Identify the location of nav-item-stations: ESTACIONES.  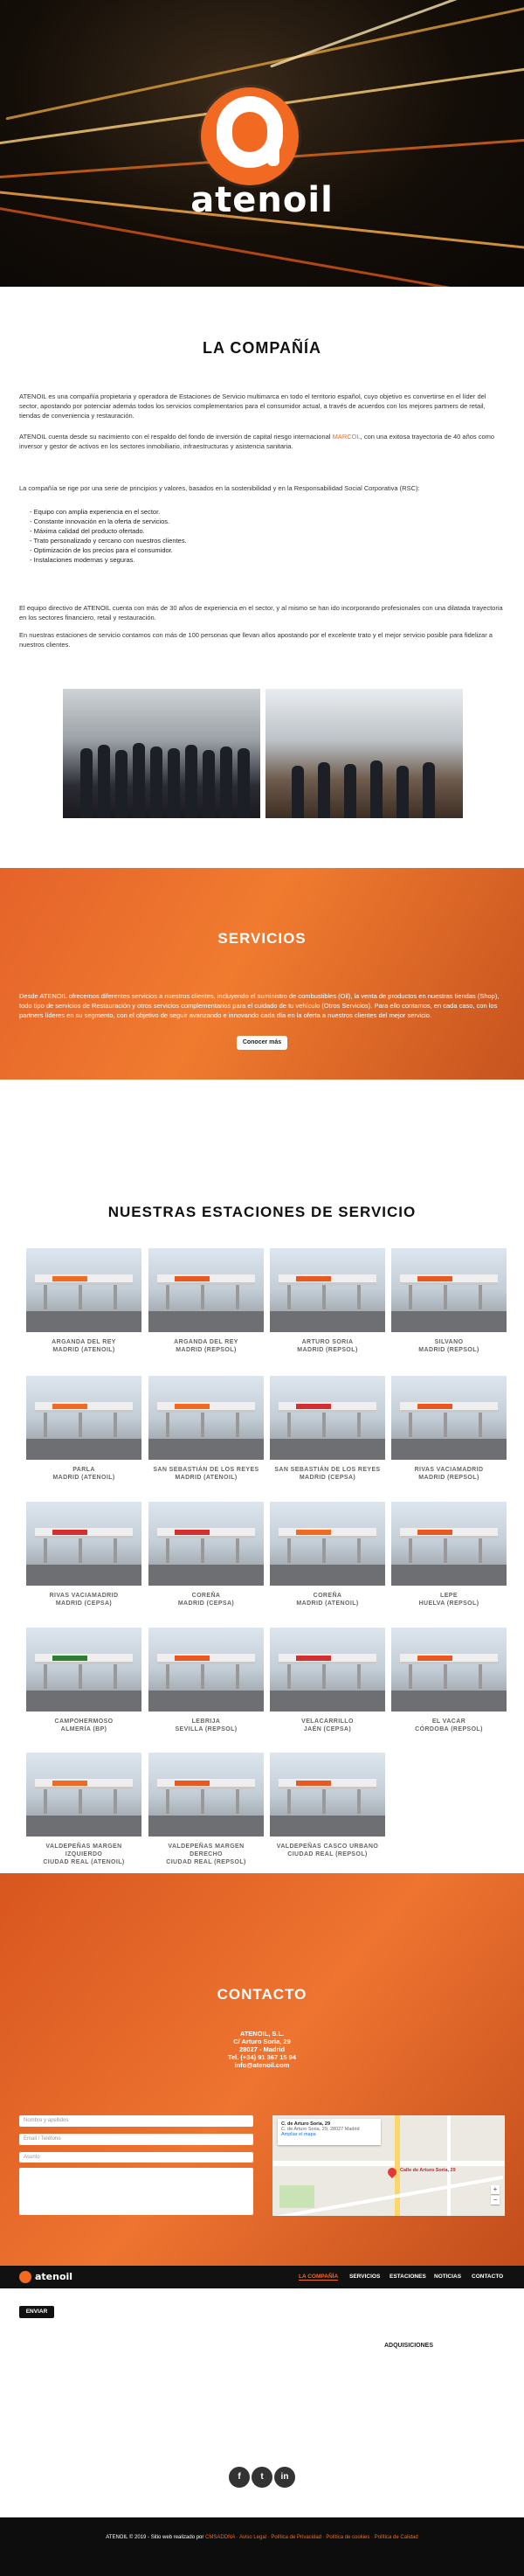
(408, 2277).